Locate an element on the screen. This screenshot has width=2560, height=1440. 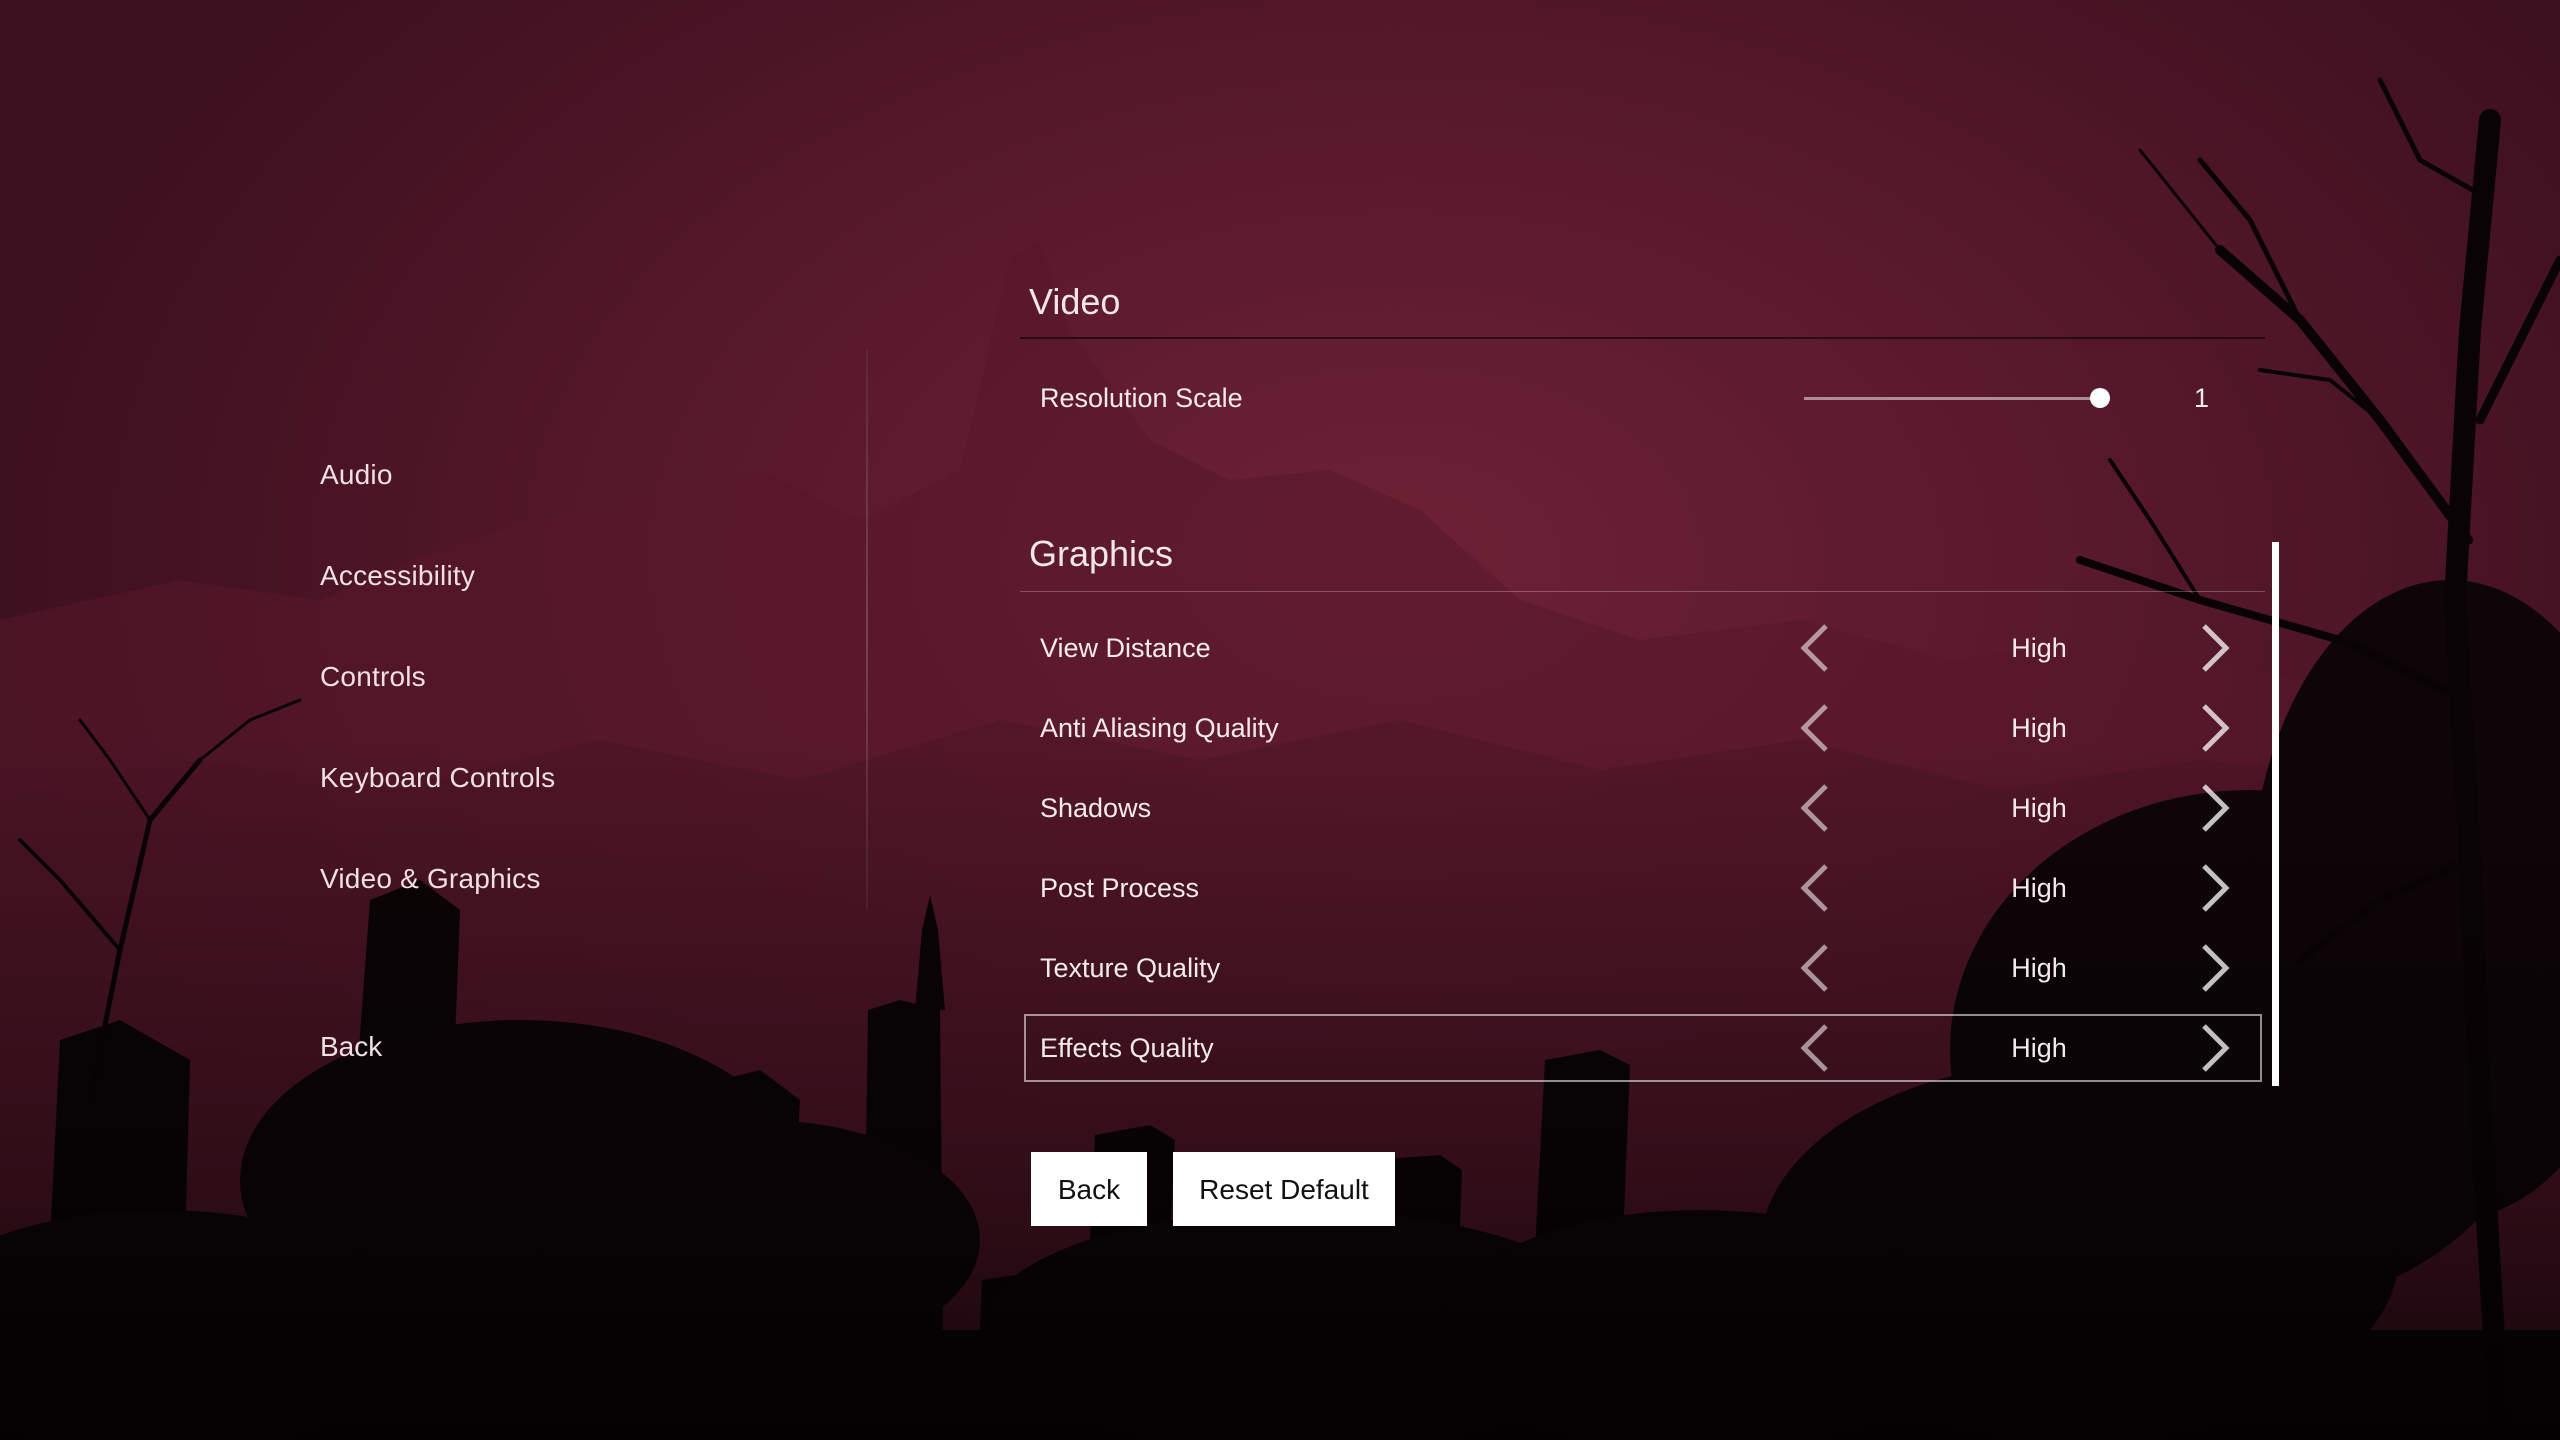
settings-scrollbar is located at coordinates (2275, 814).